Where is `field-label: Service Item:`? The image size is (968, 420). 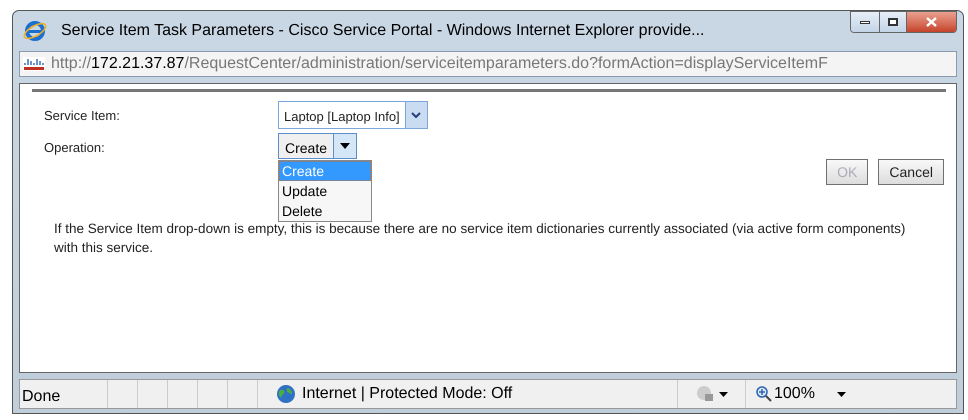 field-label: Service Item: is located at coordinates (82, 116).